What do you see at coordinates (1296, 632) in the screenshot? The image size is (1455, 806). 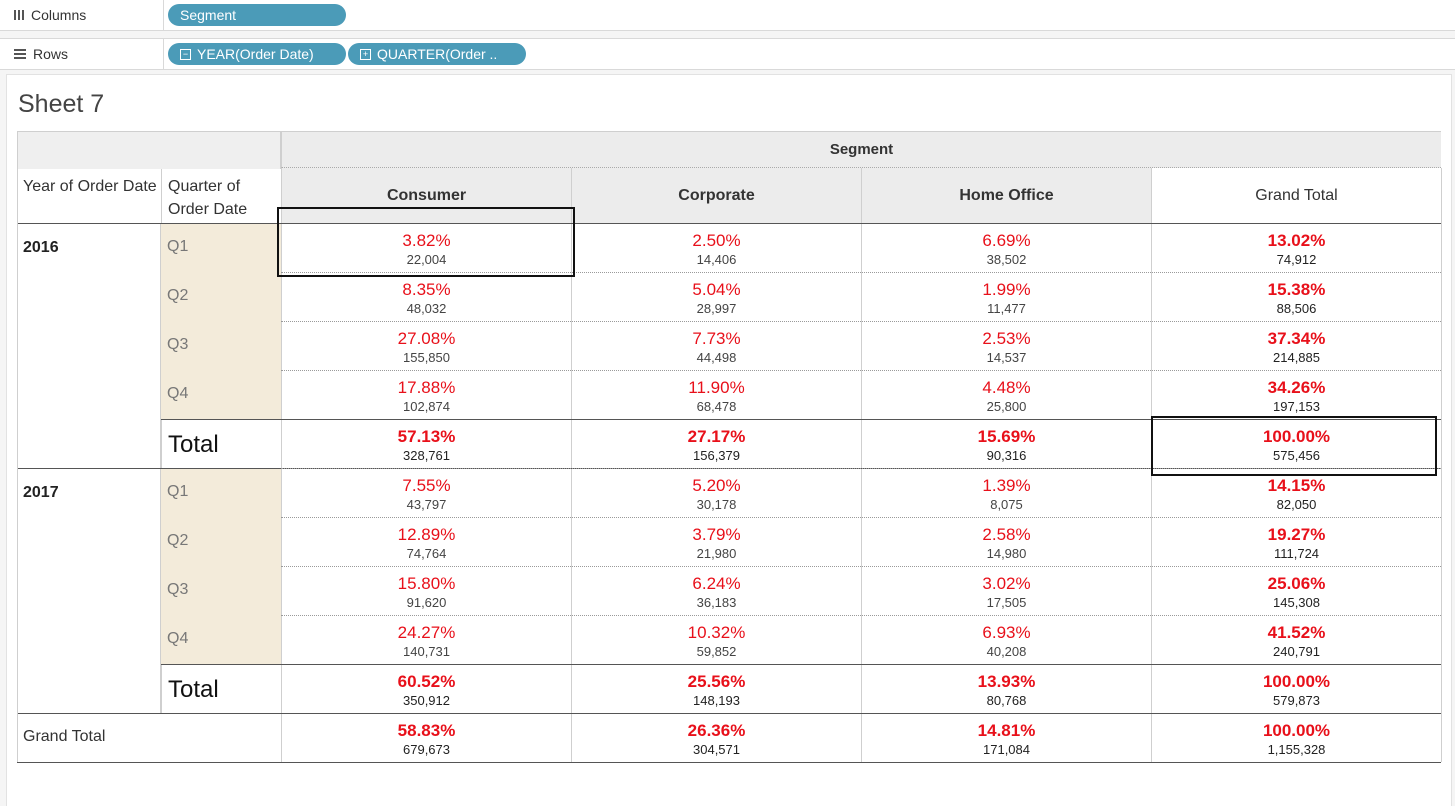 I see `percent-value: 41.52%` at bounding box center [1296, 632].